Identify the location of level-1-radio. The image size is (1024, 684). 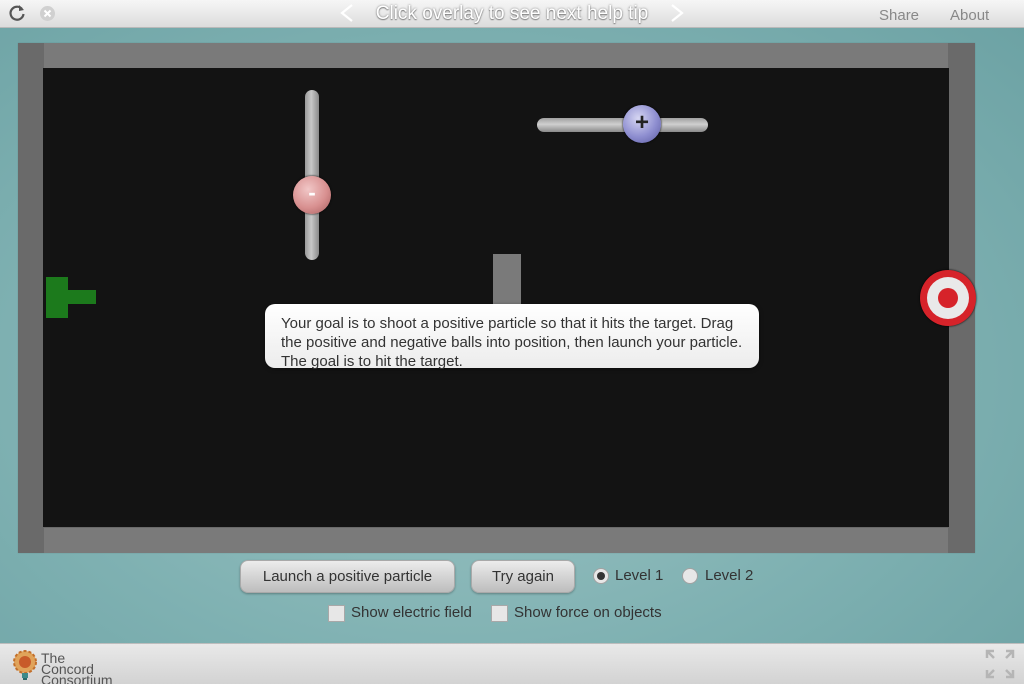
(601, 576).